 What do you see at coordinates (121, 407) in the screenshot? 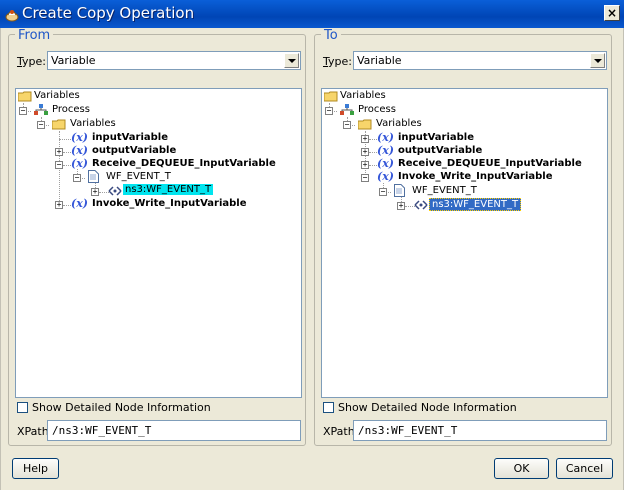
I see `from-show-detail-label: Show Detailed Node Information` at bounding box center [121, 407].